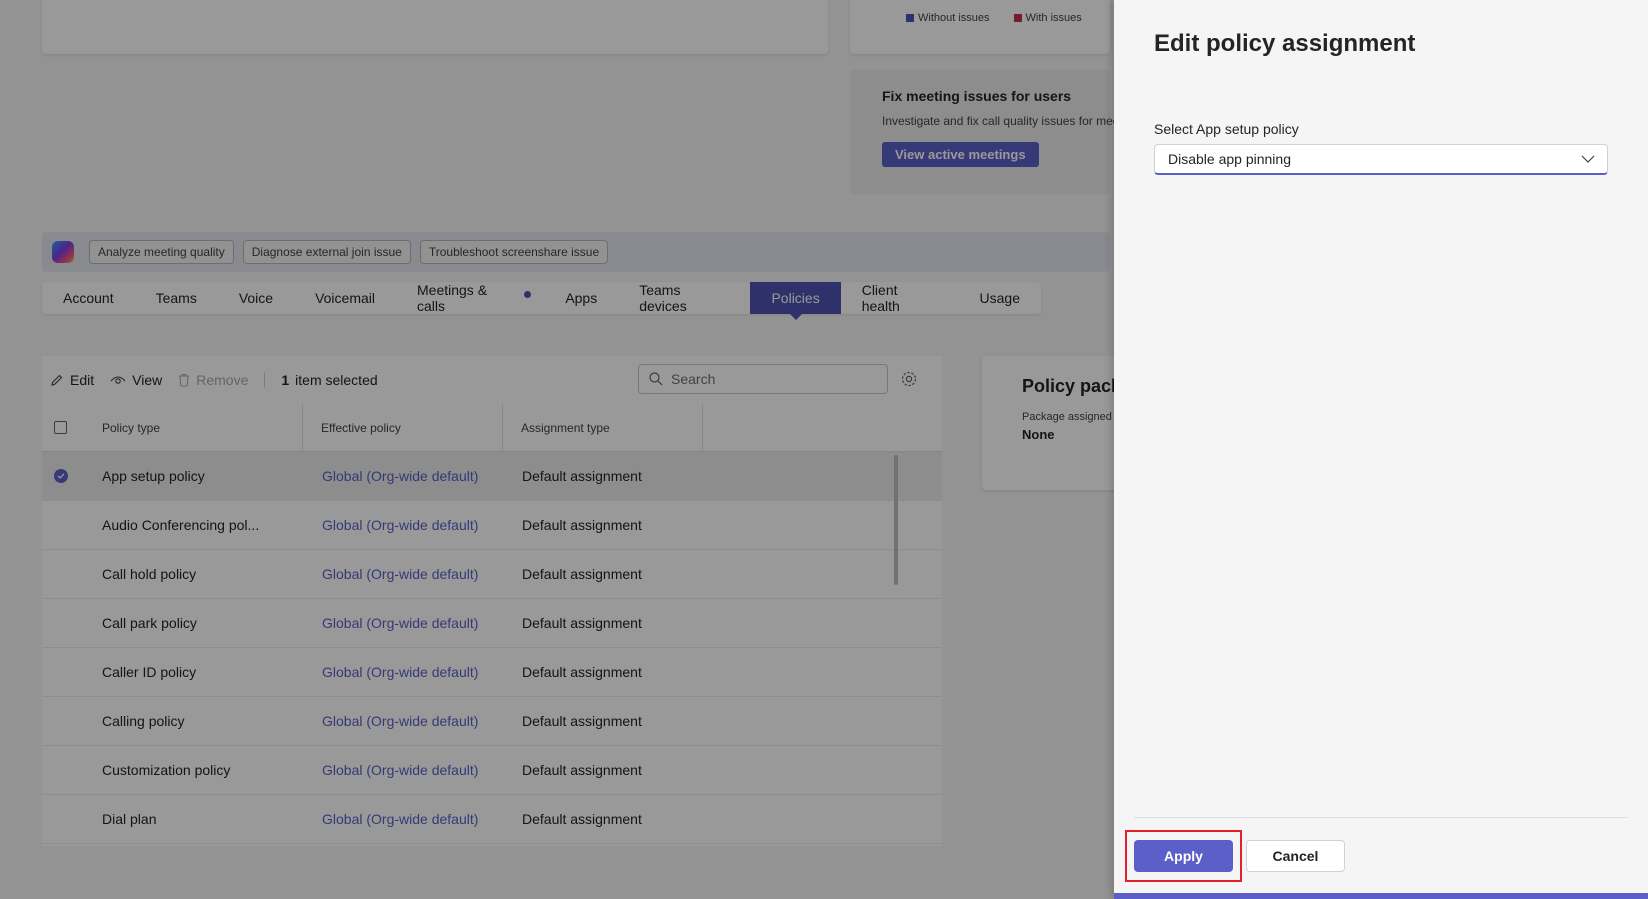 The image size is (1648, 899). I want to click on app-setup-policy-dropdown: Disable app pinning, so click(1381, 159).